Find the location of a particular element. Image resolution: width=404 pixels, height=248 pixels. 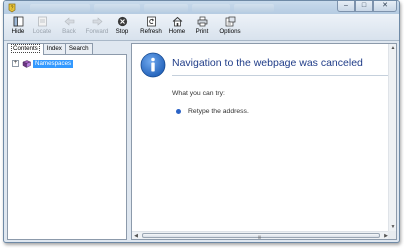

options-icon is located at coordinates (230, 21).